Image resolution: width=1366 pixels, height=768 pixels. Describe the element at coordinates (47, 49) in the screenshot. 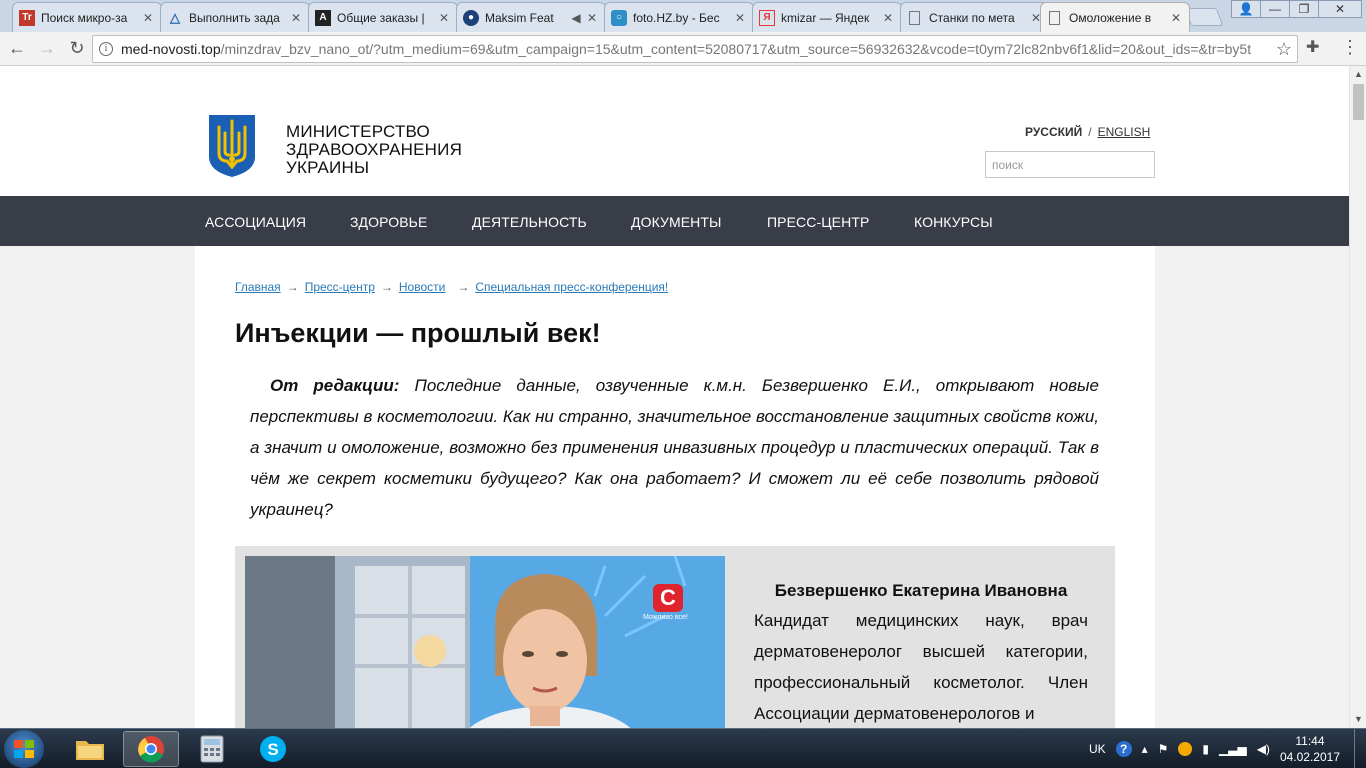

I see `forward-icon: →` at that location.